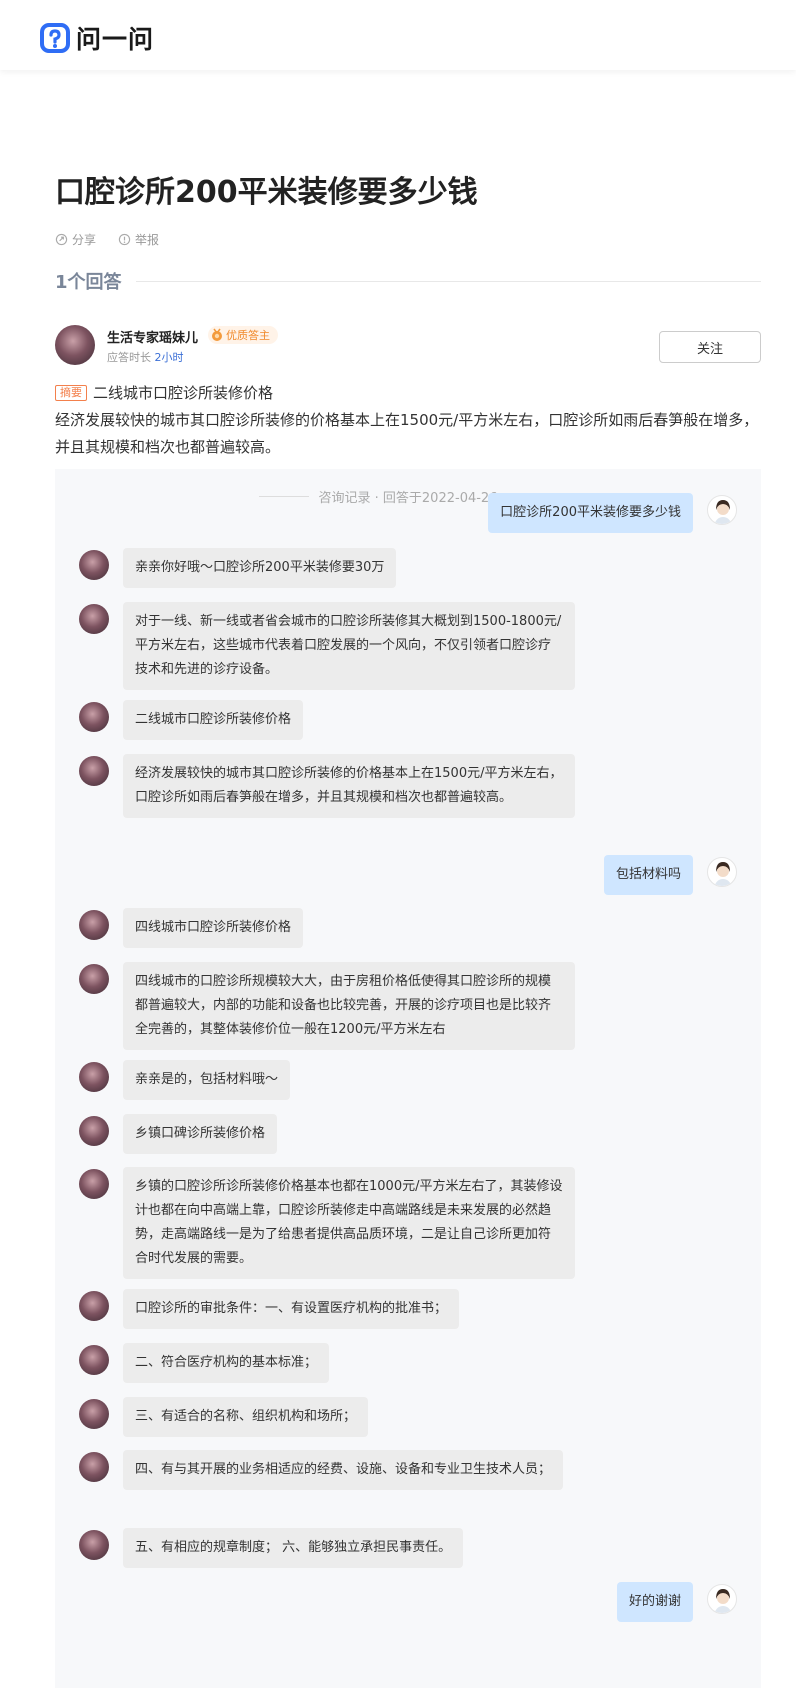 The width and height of the screenshot is (796, 1688). I want to click on share-label: 分享, so click(84, 240).